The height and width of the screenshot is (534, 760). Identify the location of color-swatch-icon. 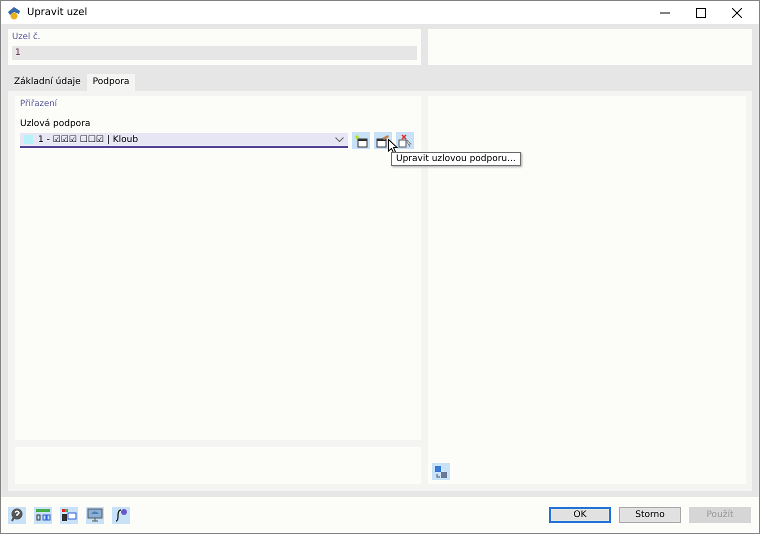
(28, 139).